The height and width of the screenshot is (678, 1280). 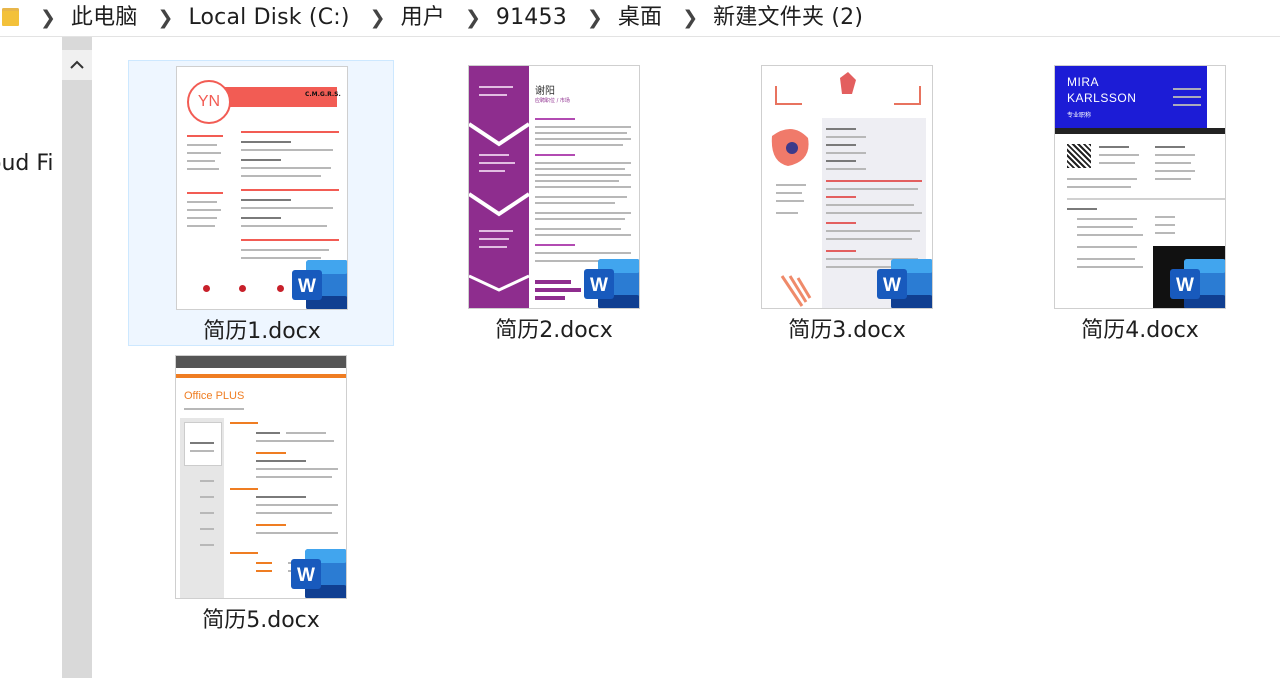 I want to click on thumb-qr-code, so click(x=1079, y=156).